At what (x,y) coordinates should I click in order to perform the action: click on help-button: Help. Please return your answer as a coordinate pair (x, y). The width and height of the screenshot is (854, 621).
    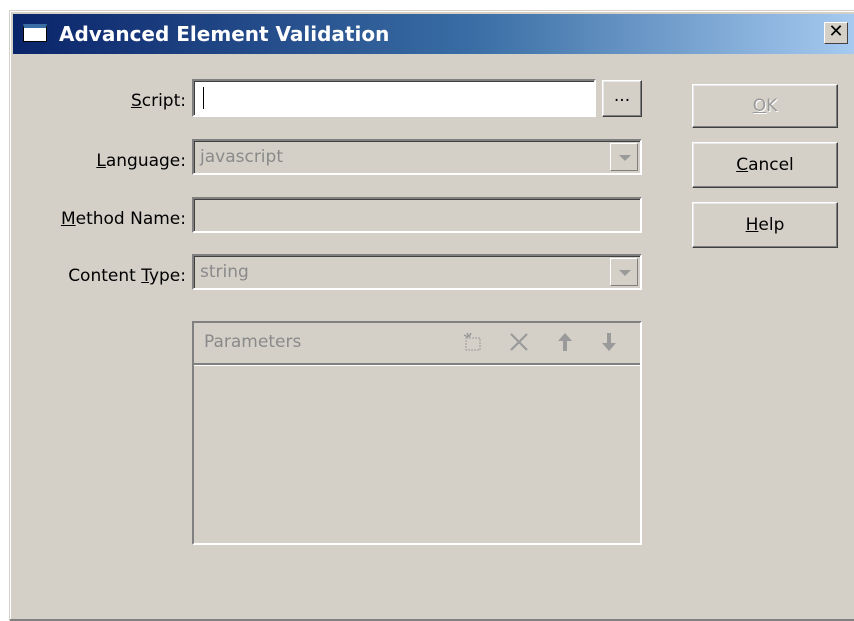
    Looking at the image, I should click on (765, 225).